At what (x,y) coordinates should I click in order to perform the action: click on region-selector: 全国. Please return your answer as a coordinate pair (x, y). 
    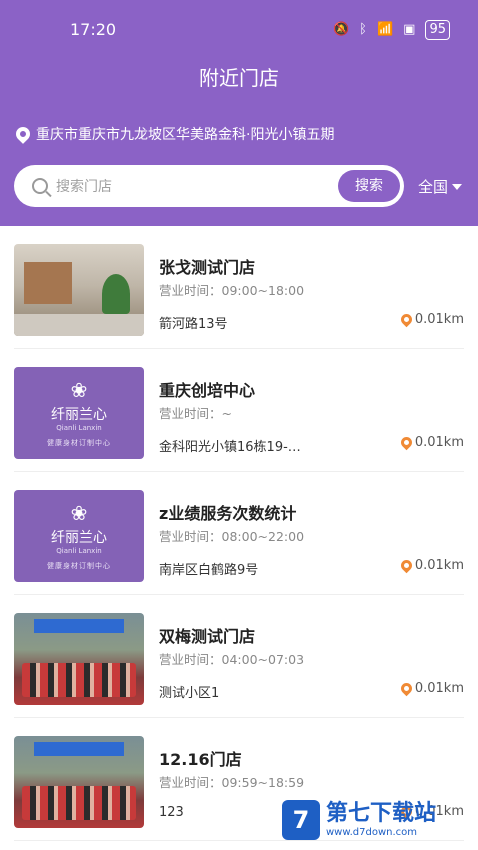
    Looking at the image, I should click on (440, 186).